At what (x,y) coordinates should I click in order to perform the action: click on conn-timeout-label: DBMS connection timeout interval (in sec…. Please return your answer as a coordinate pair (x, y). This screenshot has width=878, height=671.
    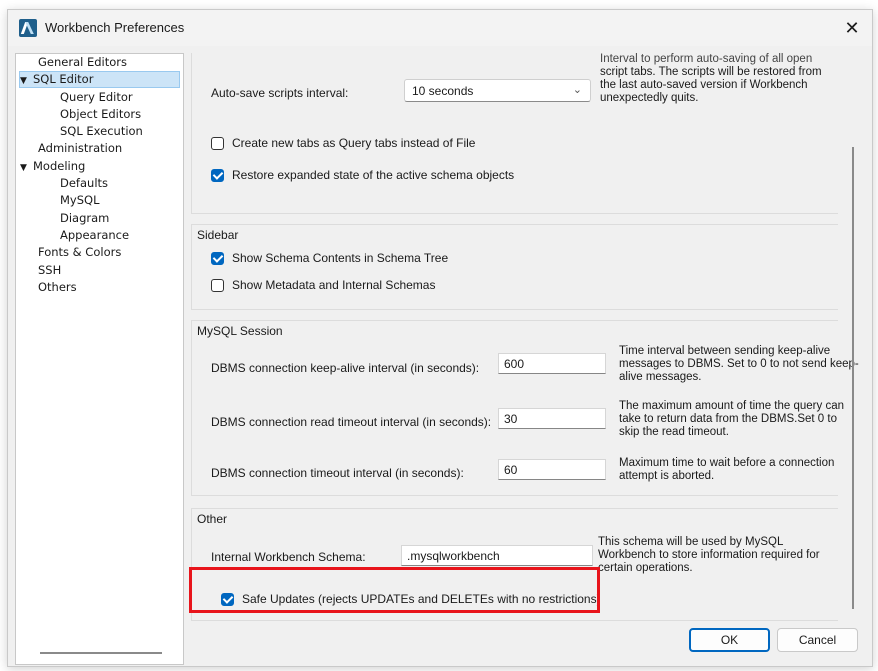
    Looking at the image, I should click on (337, 473).